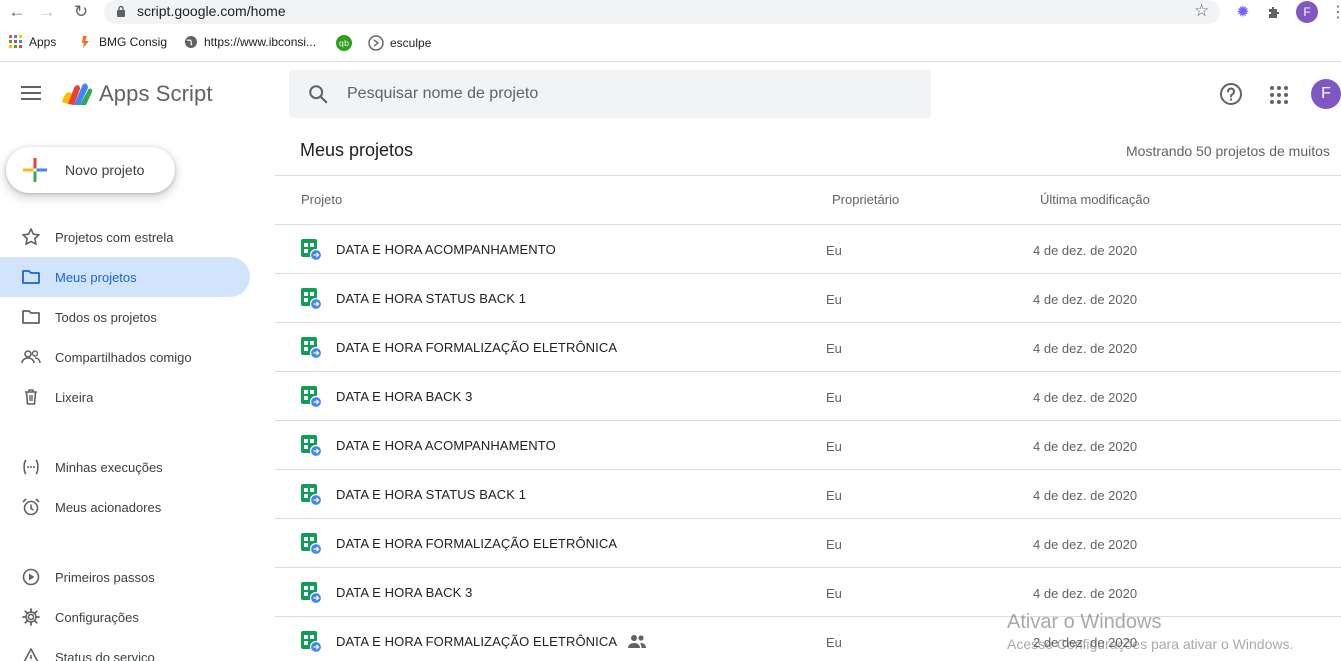  I want to click on sidebar-item-shared-with-me: Compartilhados comigo, so click(125, 357).